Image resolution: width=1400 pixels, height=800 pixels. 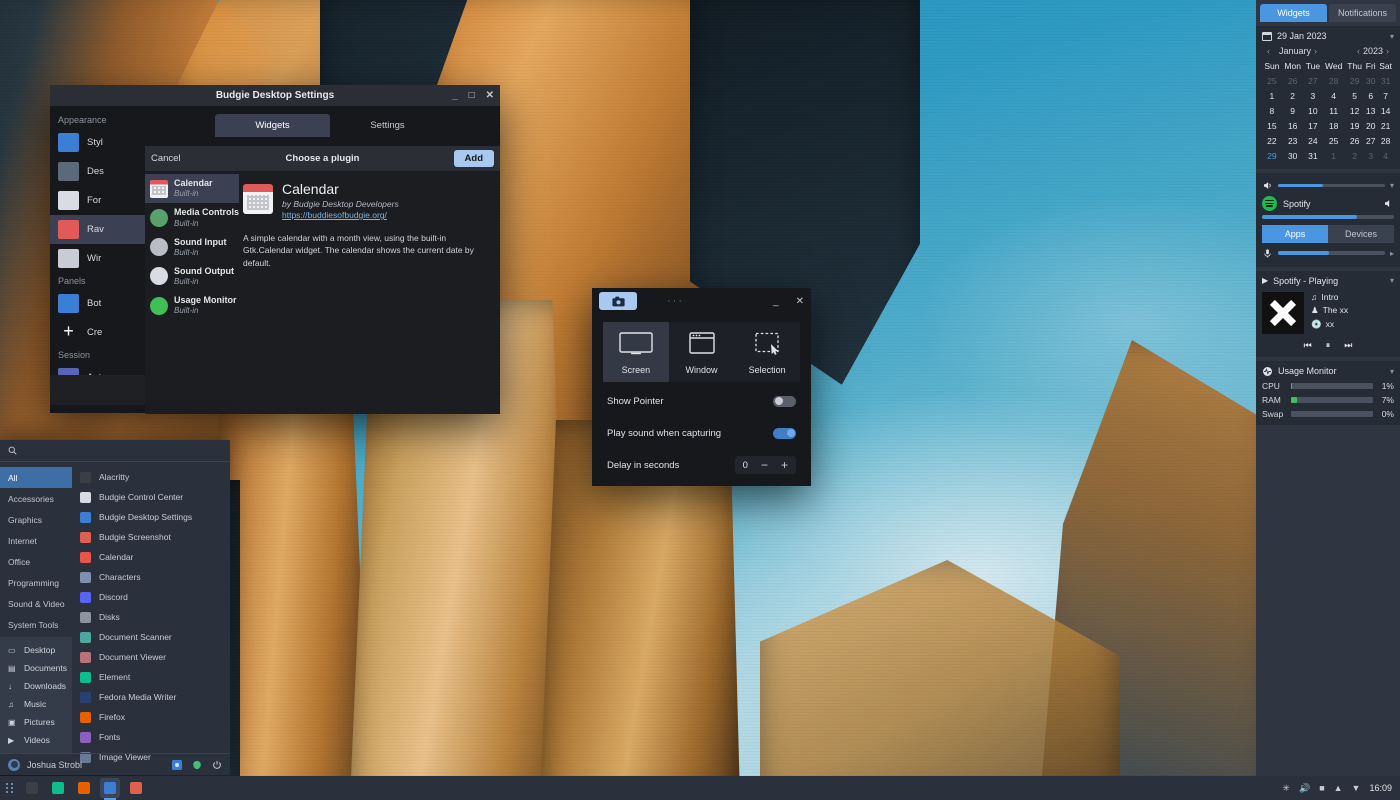 What do you see at coordinates (1354, 110) in the screenshot?
I see `calendar-day: 12` at bounding box center [1354, 110].